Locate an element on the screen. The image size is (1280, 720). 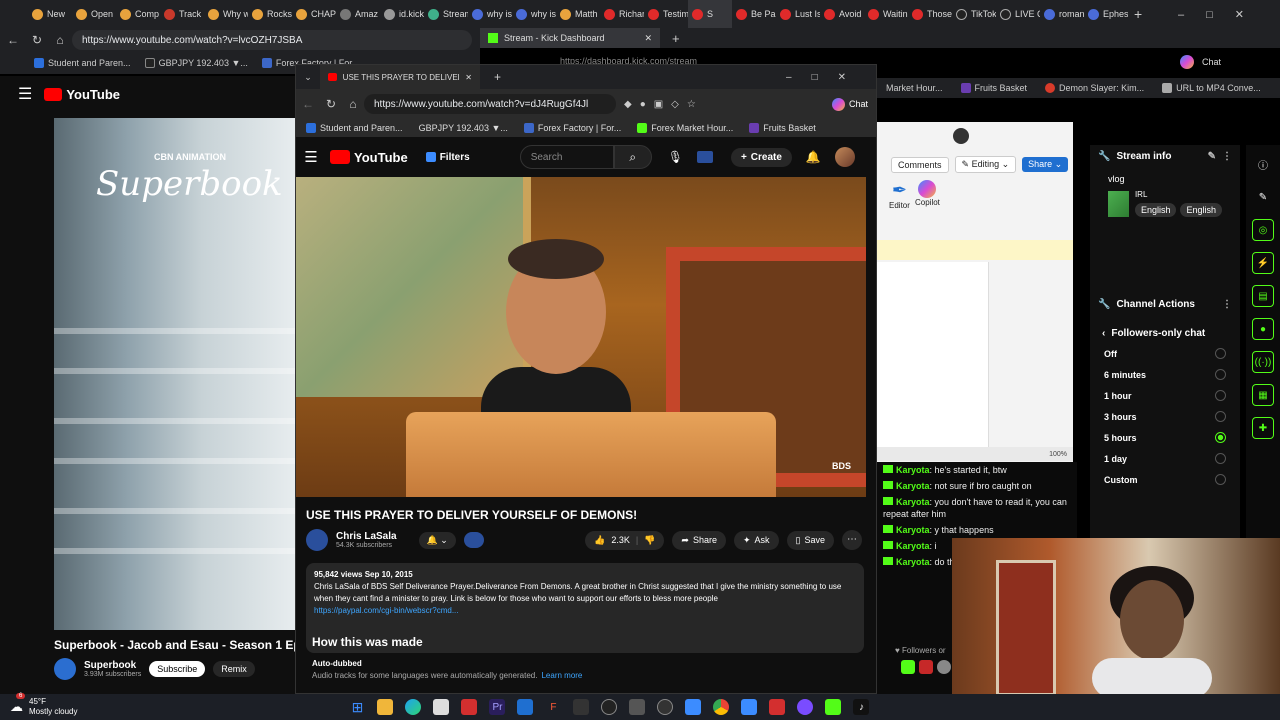
youtube-logo: YouTube is located at coordinates (82, 94).